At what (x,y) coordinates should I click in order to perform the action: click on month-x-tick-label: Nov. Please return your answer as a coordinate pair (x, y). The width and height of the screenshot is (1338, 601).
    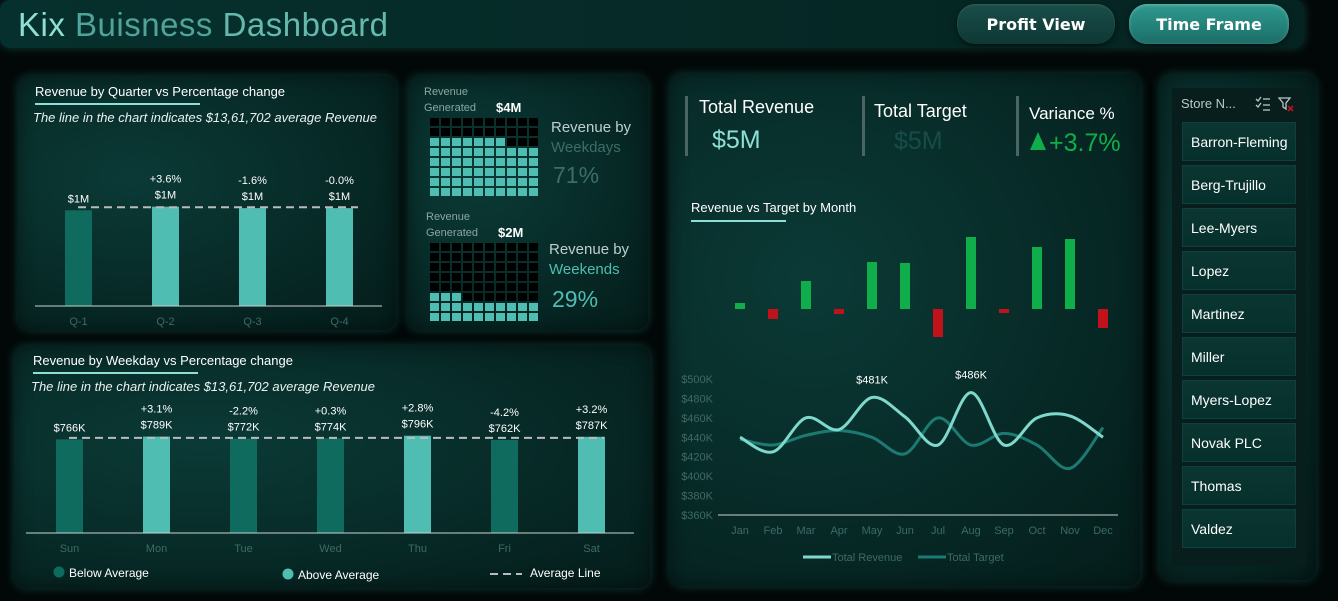
    Looking at the image, I should click on (1070, 531).